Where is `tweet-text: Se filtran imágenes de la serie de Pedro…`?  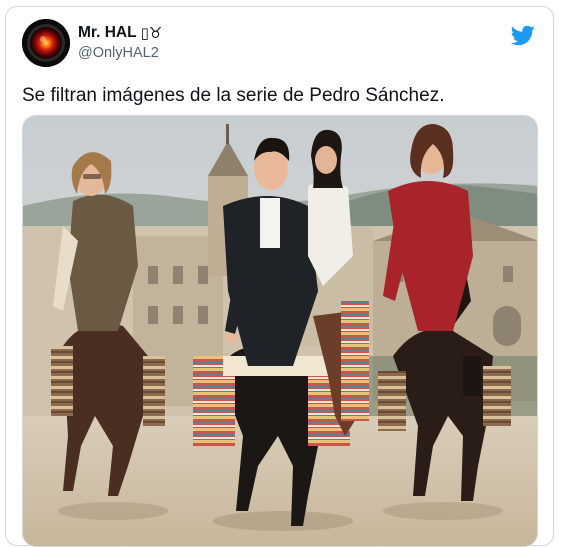 tweet-text: Se filtran imágenes de la serie de Pedro… is located at coordinates (233, 95).